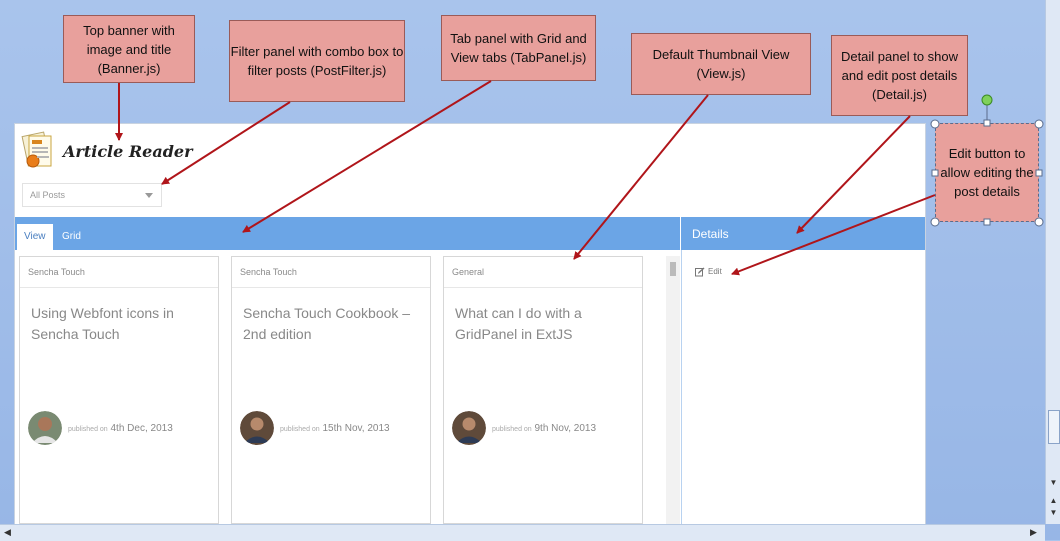 The image size is (1060, 541). I want to click on selection-handles, so click(987, 173).